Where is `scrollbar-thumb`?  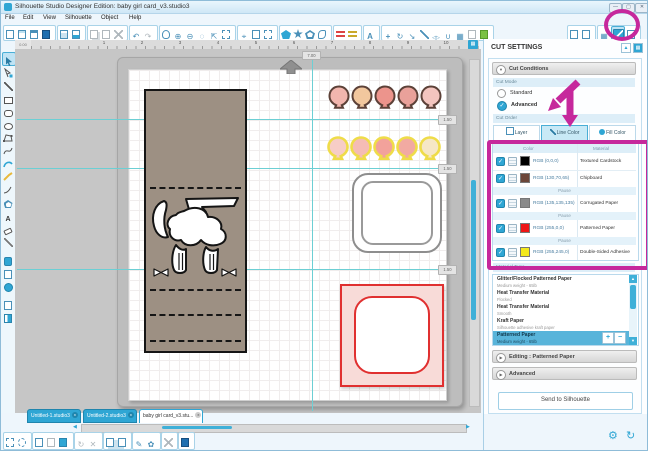
scrollbar-thumb is located at coordinates (473, 250).